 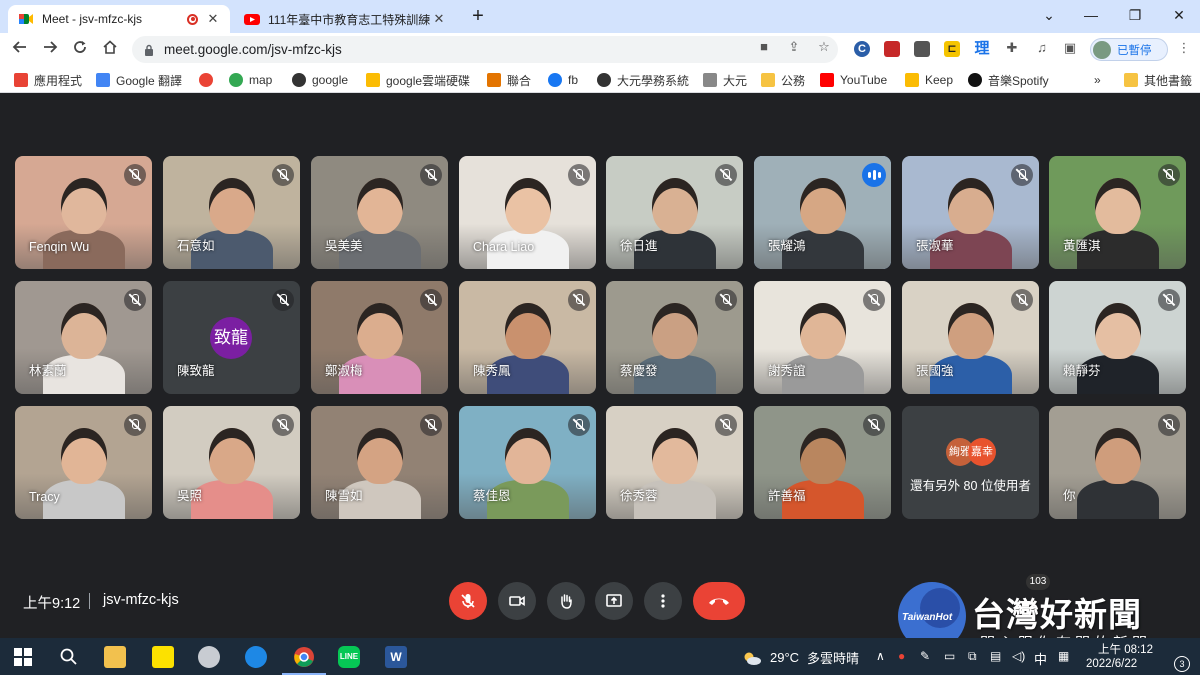 What do you see at coordinates (643, 80) in the screenshot?
I see `bookmark-item: 大元學務系統` at bounding box center [643, 80].